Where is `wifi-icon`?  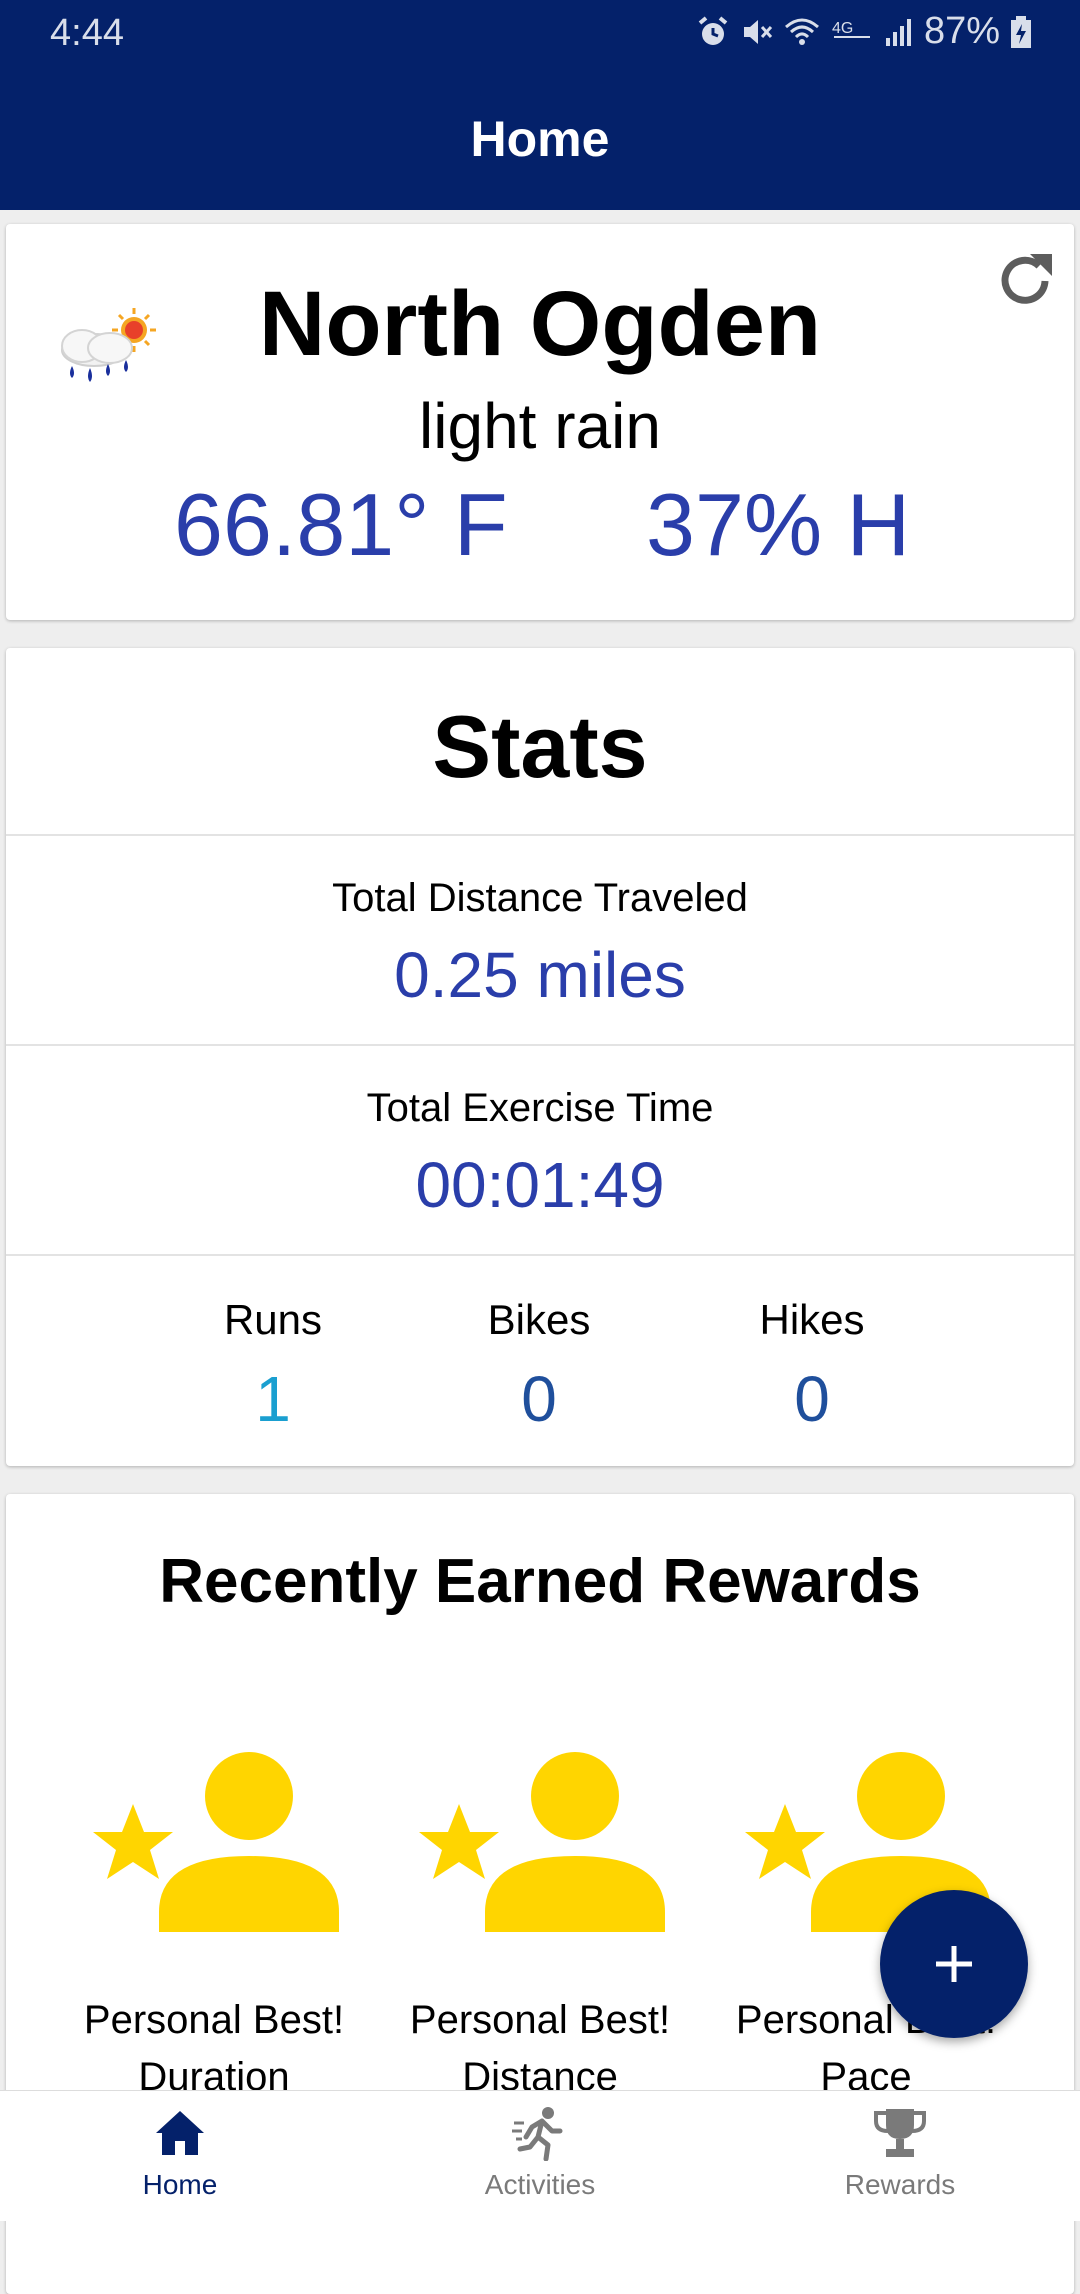
wifi-icon is located at coordinates (801, 31).